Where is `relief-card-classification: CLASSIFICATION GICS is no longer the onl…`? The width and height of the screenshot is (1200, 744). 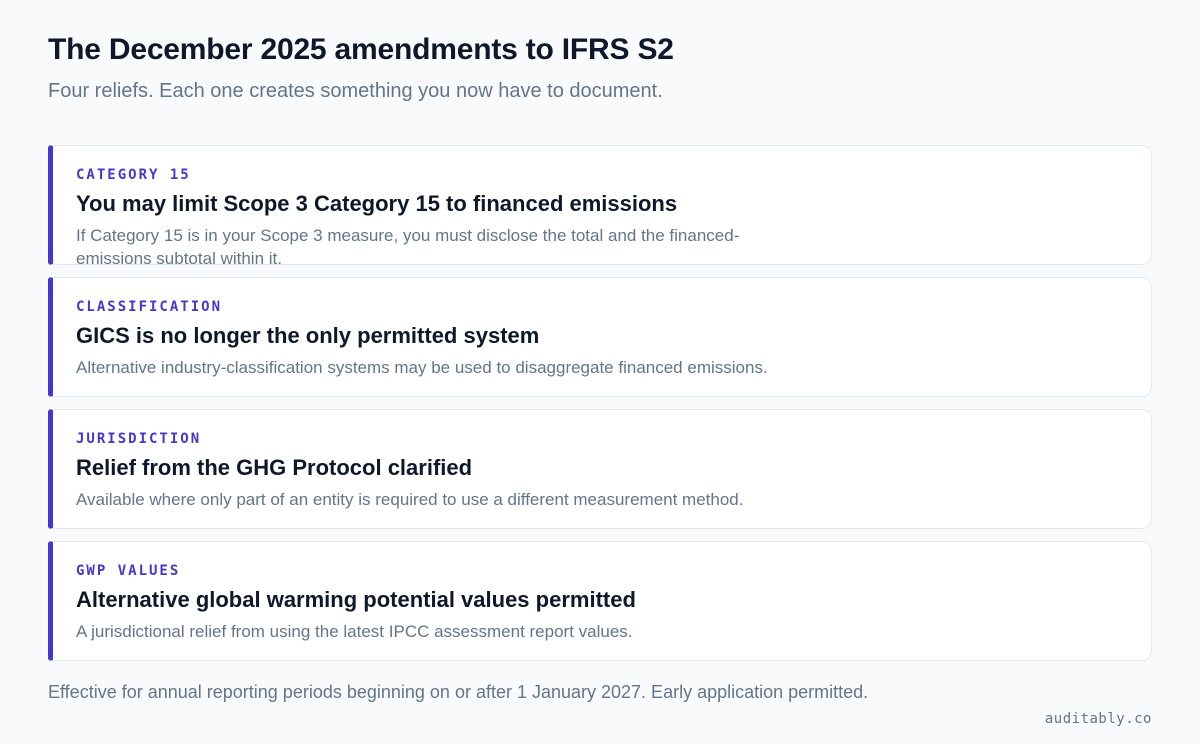
relief-card-classification: CLASSIFICATION GICS is no longer the onl… is located at coordinates (600, 337).